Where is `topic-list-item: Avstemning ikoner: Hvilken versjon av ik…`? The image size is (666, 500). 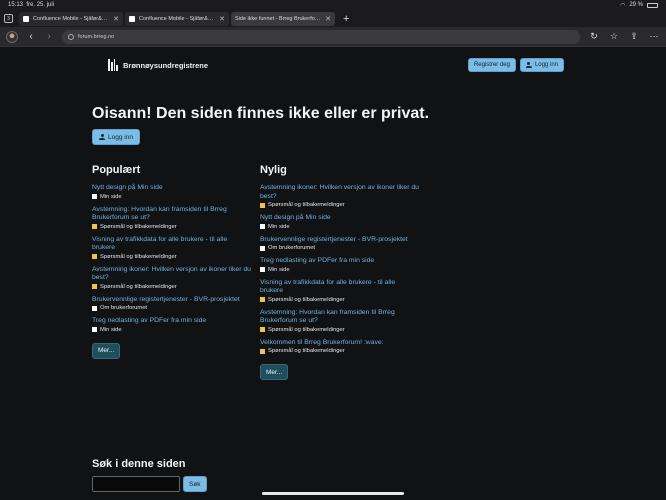 topic-list-item: Avstemning ikoner: Hvilken versjon av ik… is located at coordinates (340, 196).